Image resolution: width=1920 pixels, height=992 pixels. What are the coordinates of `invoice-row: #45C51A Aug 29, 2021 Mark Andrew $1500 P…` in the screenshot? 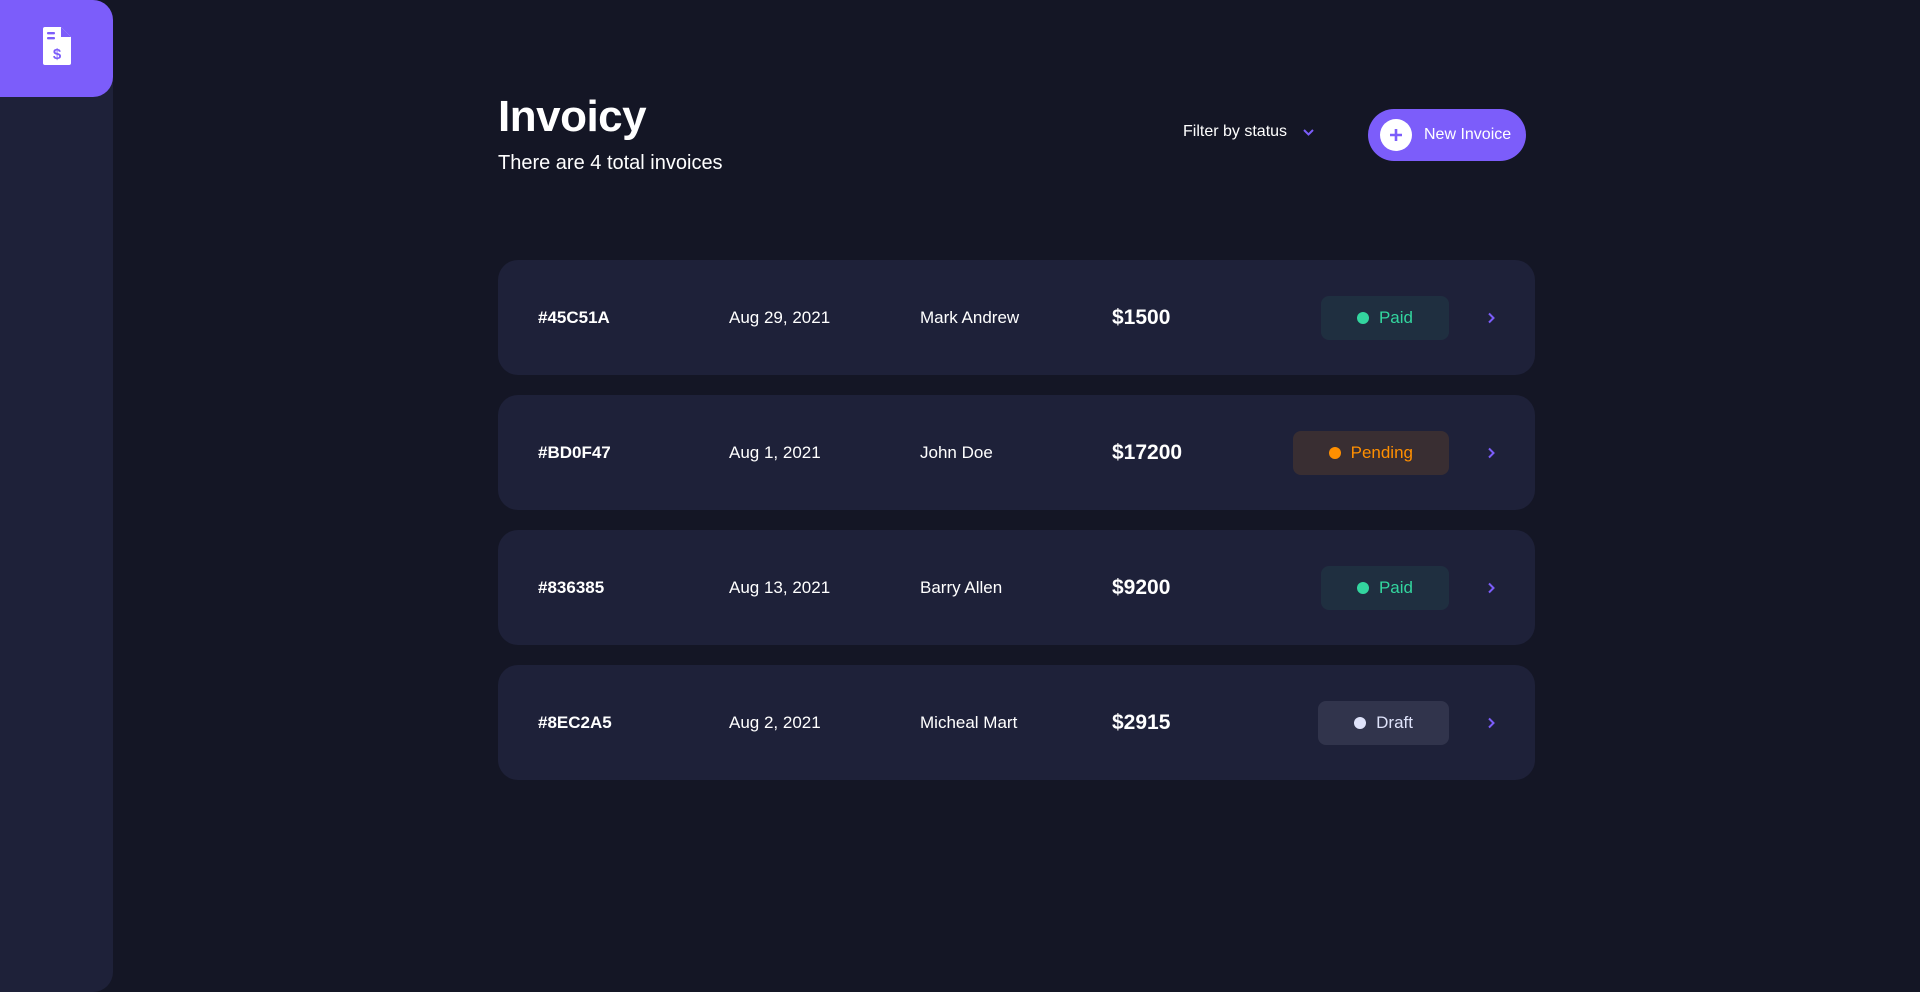 It's located at (1016, 317).